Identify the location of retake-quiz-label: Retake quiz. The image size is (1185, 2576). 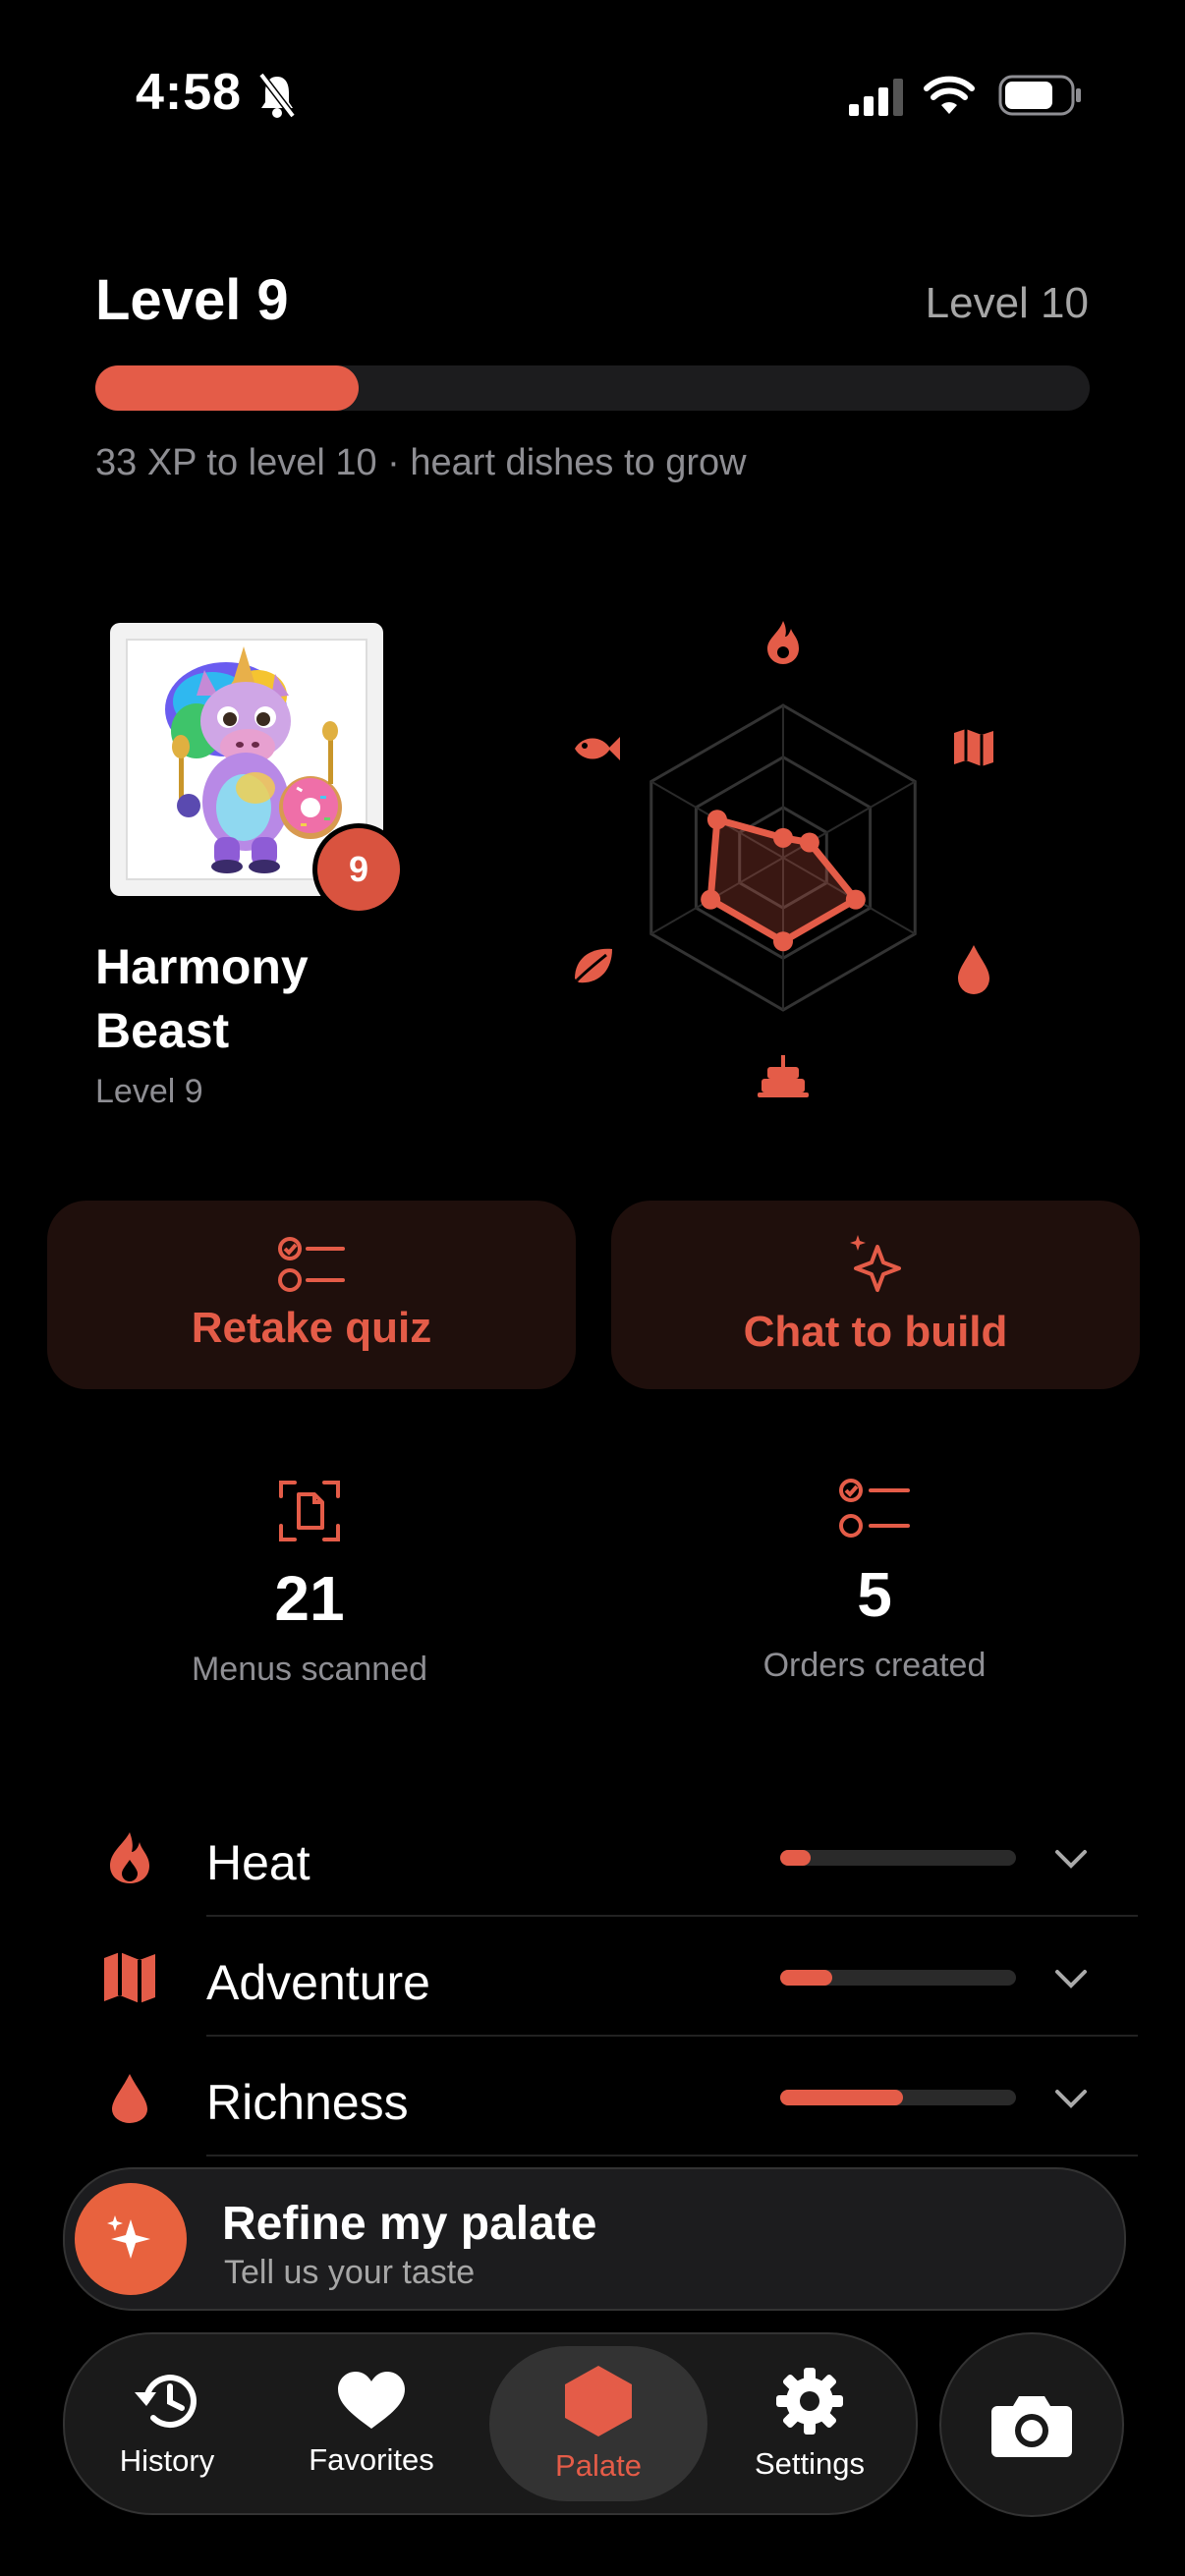
(312, 1328).